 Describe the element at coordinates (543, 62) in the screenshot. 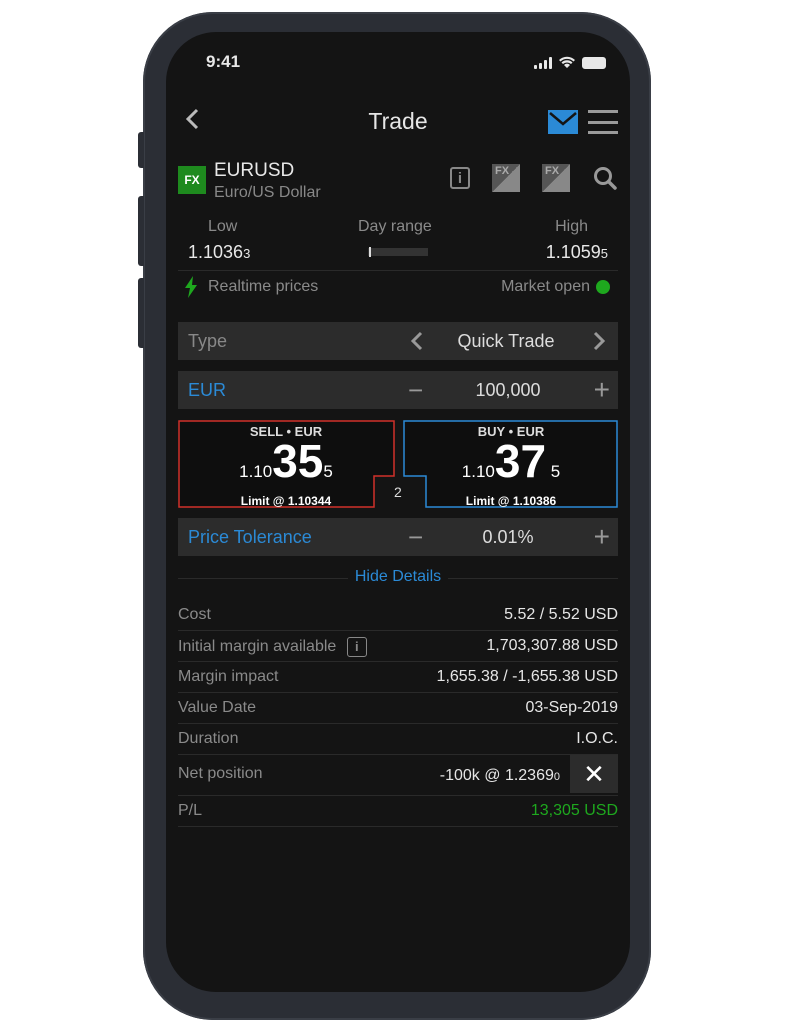

I see `signal-icon` at that location.